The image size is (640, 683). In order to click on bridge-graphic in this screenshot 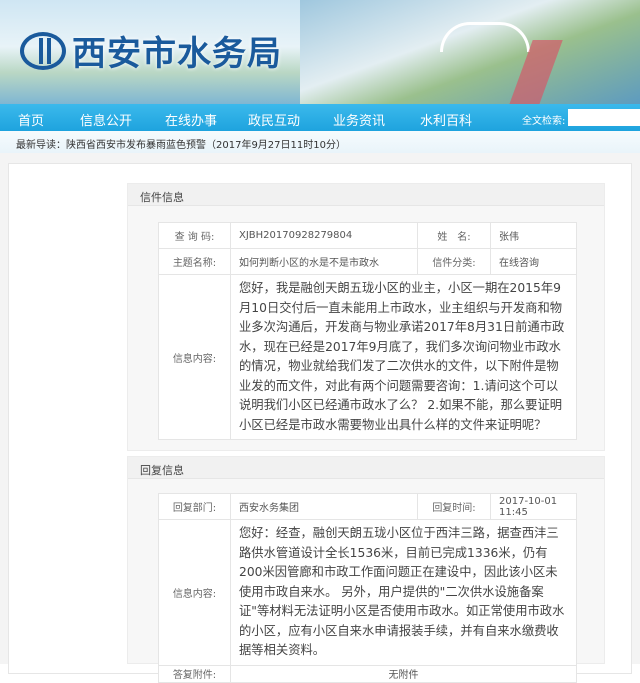, I will do `click(485, 37)`.